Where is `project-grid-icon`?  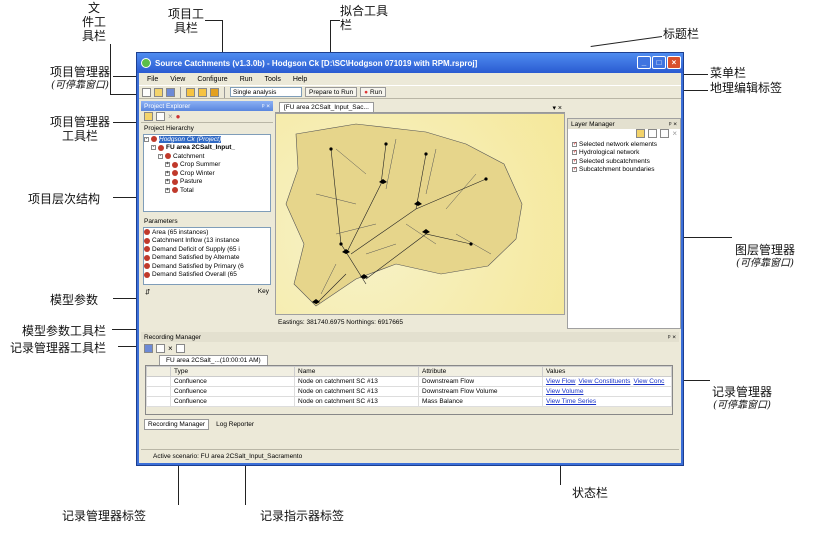 project-grid-icon is located at coordinates (202, 92).